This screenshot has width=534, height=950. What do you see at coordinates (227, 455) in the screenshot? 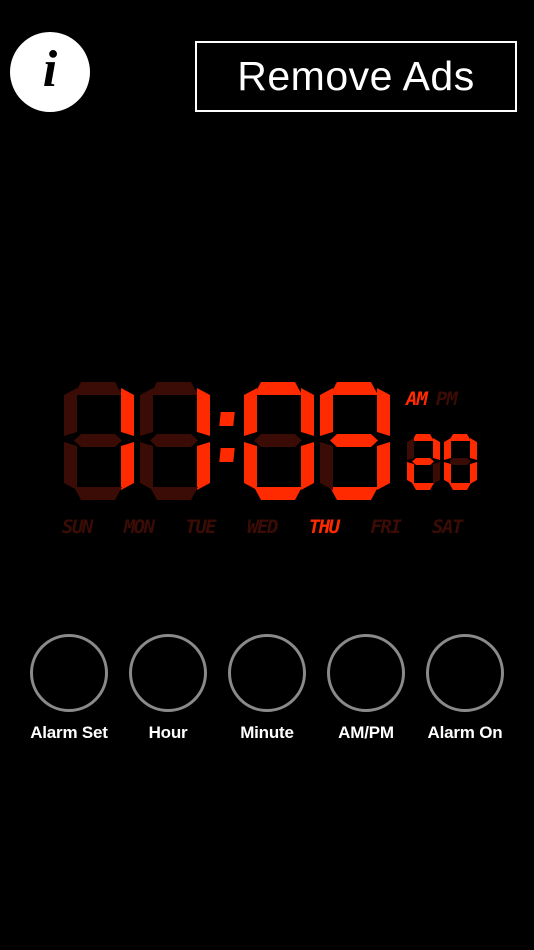
I see `colon-dot-bottom` at bounding box center [227, 455].